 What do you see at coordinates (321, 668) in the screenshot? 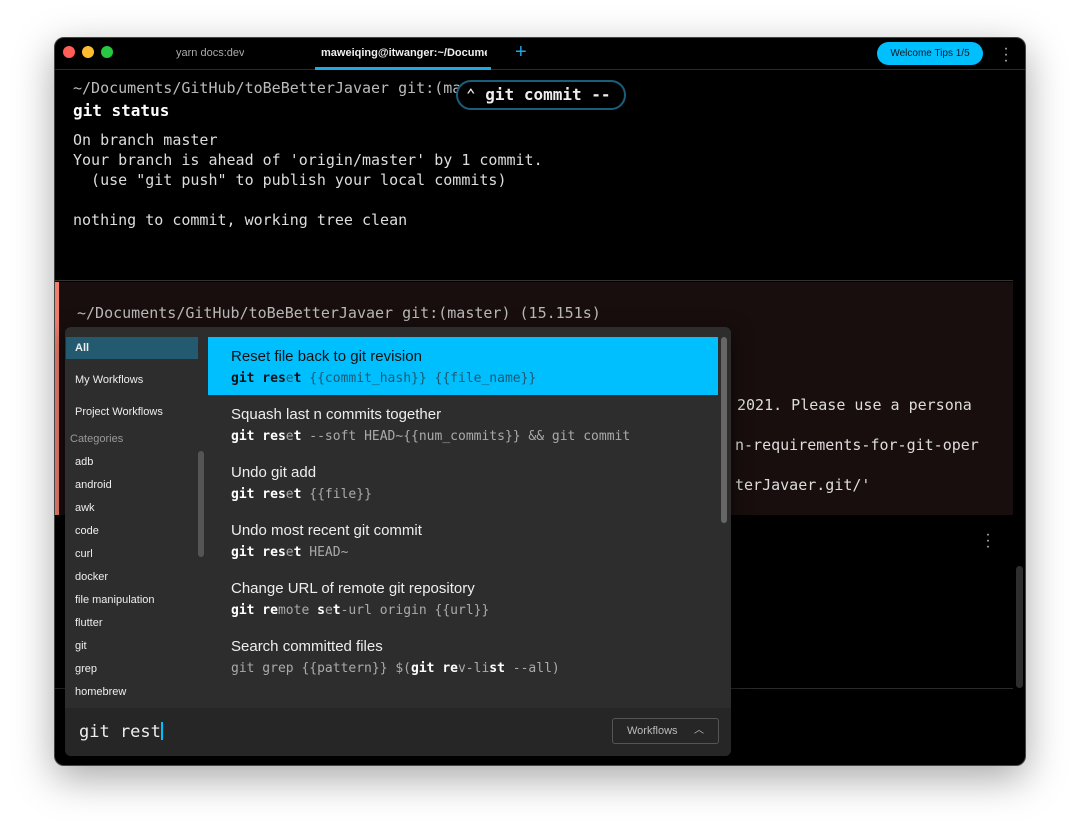
I see `command-text: git grep {{pattern}} $(` at bounding box center [321, 668].